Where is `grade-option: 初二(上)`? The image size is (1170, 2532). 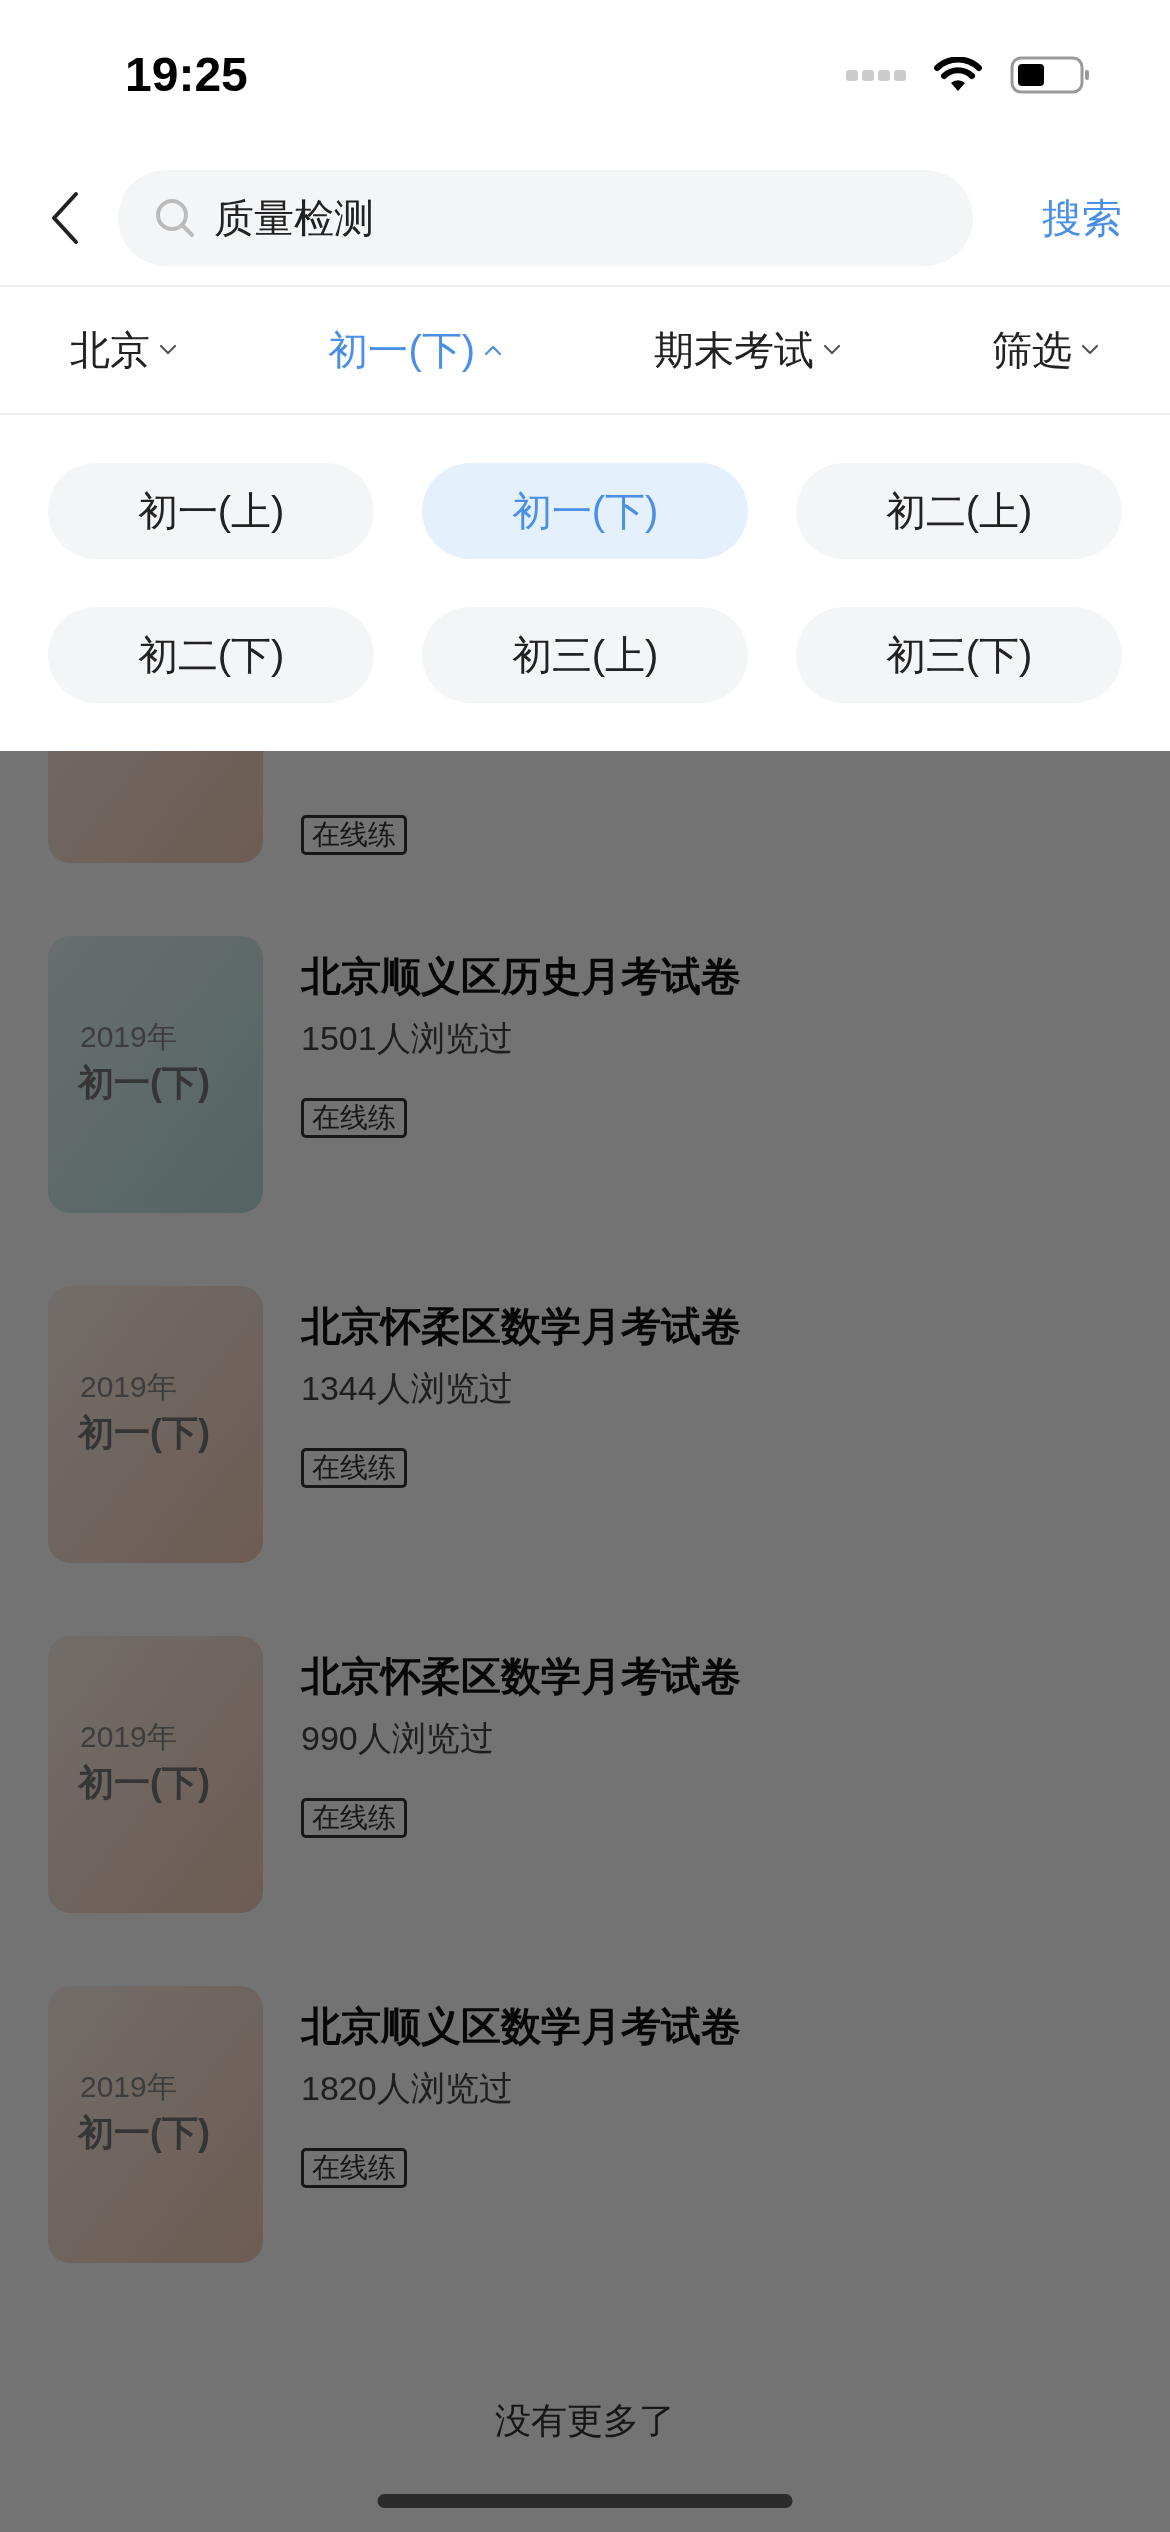 grade-option: 初二(上) is located at coordinates (959, 511).